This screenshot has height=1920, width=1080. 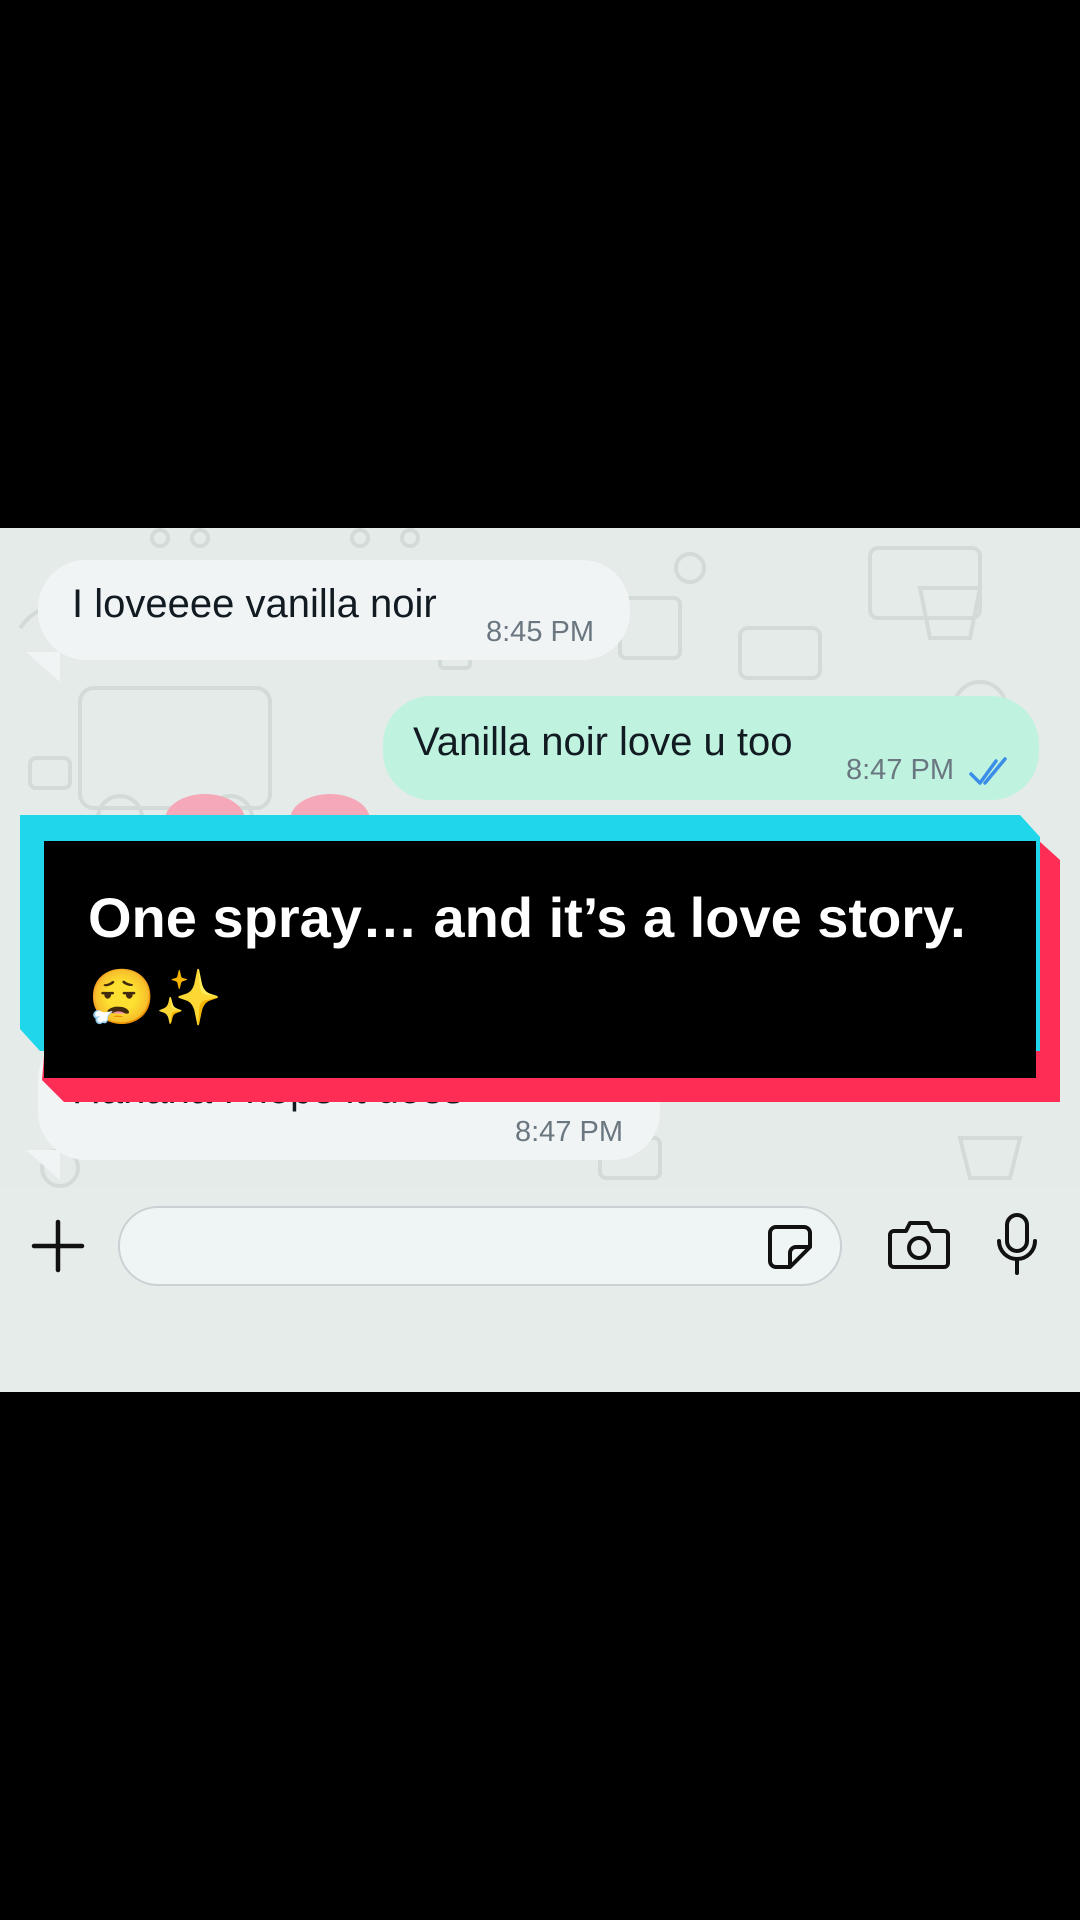 What do you see at coordinates (790, 1247) in the screenshot?
I see `sticker-icon` at bounding box center [790, 1247].